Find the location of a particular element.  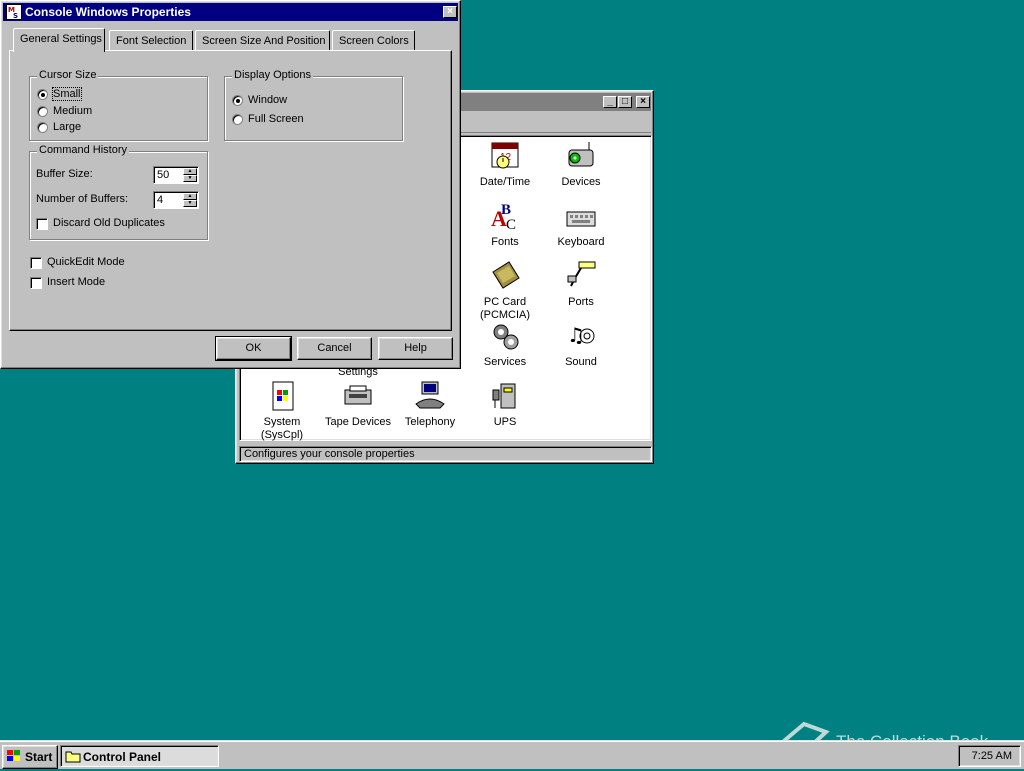

cursor-small-label: Small is located at coordinates (67, 94).